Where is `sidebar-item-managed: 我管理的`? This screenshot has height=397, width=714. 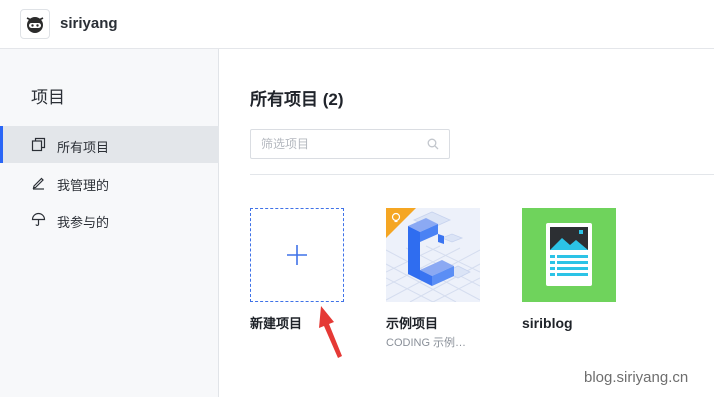 sidebar-item-managed: 我管理的 is located at coordinates (109, 182).